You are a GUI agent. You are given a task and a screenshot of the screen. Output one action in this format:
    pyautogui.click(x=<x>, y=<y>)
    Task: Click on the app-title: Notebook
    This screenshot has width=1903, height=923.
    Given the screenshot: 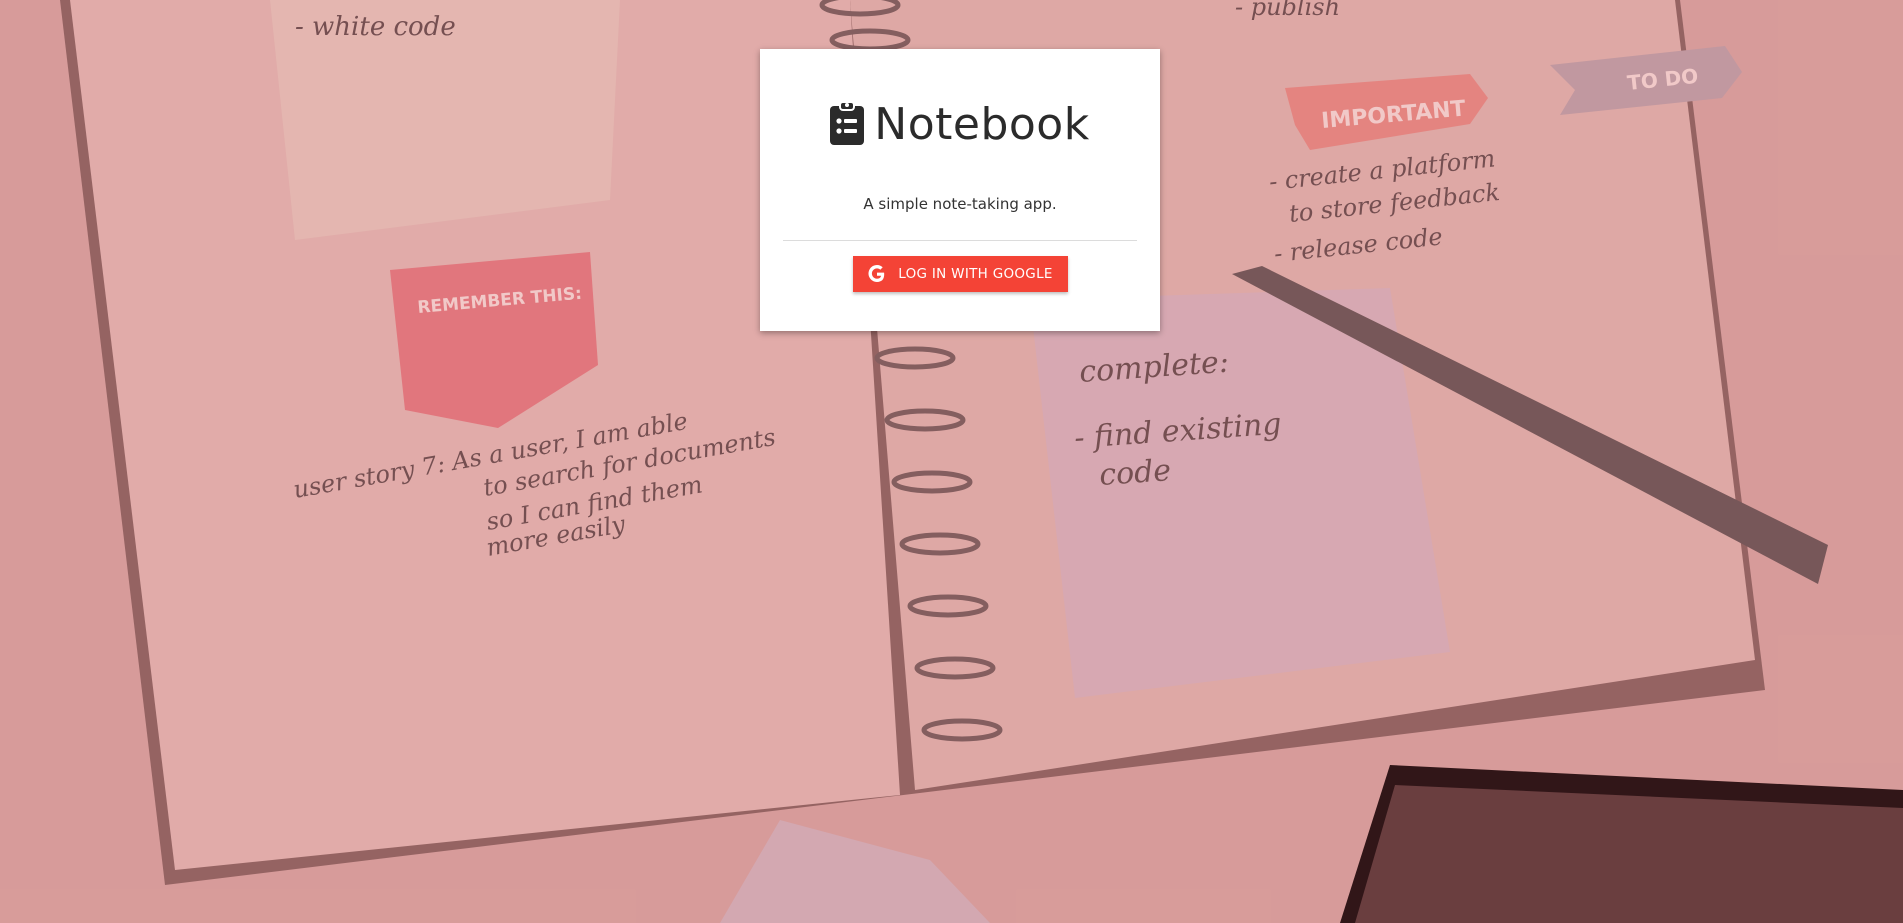 What is the action you would take?
    pyautogui.click(x=982, y=124)
    